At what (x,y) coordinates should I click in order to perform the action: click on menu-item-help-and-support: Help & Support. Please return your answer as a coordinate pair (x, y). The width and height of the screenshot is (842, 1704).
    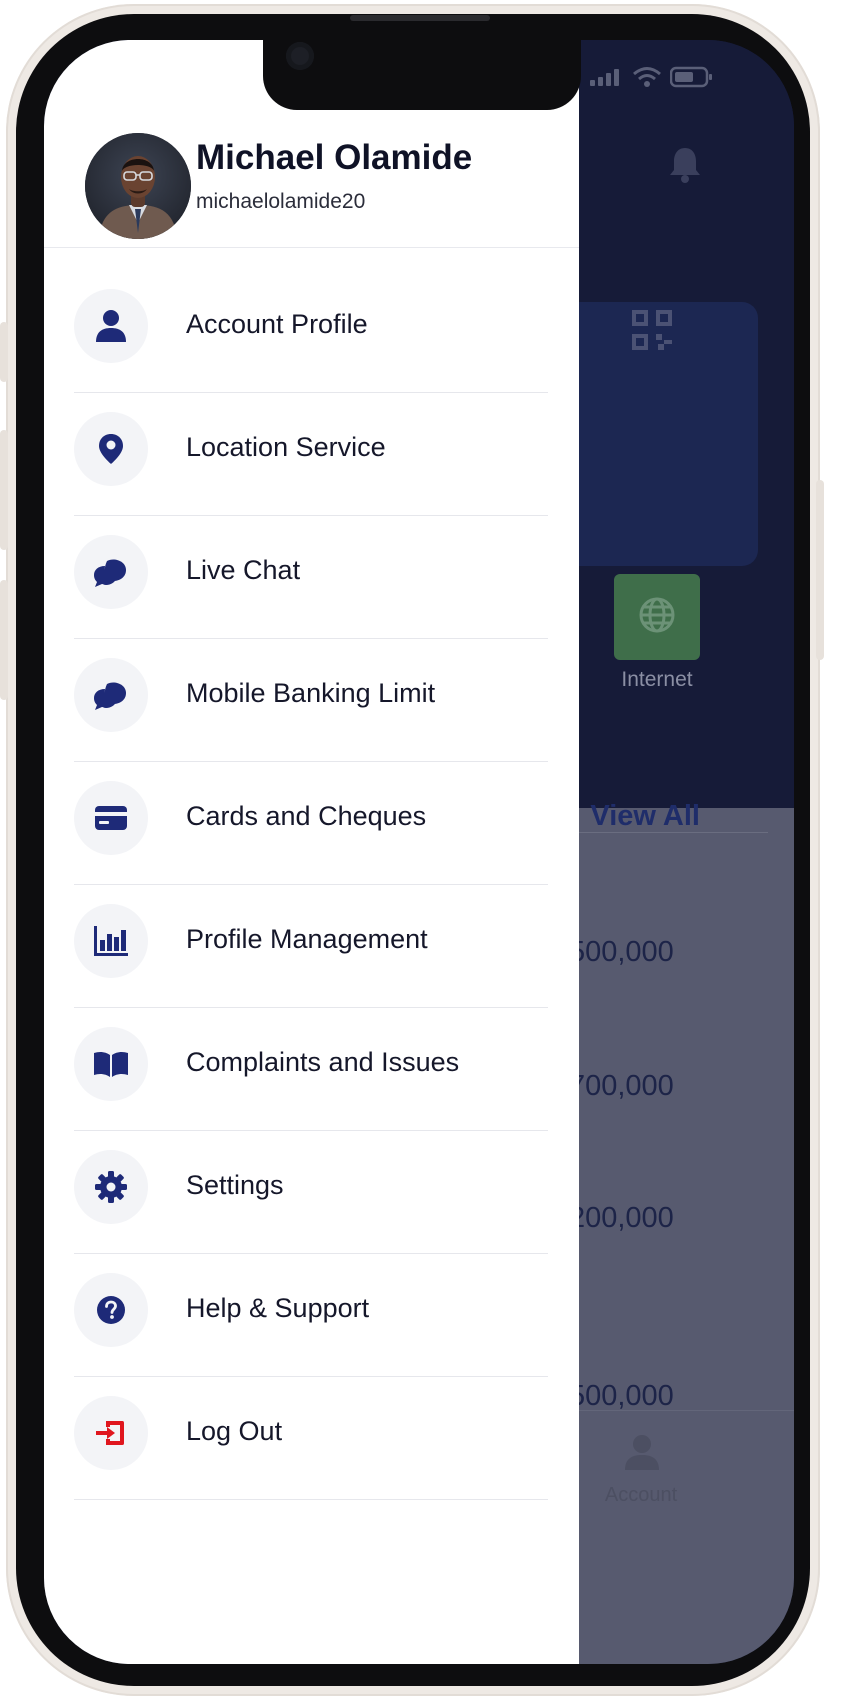
    Looking at the image, I should click on (311, 1313).